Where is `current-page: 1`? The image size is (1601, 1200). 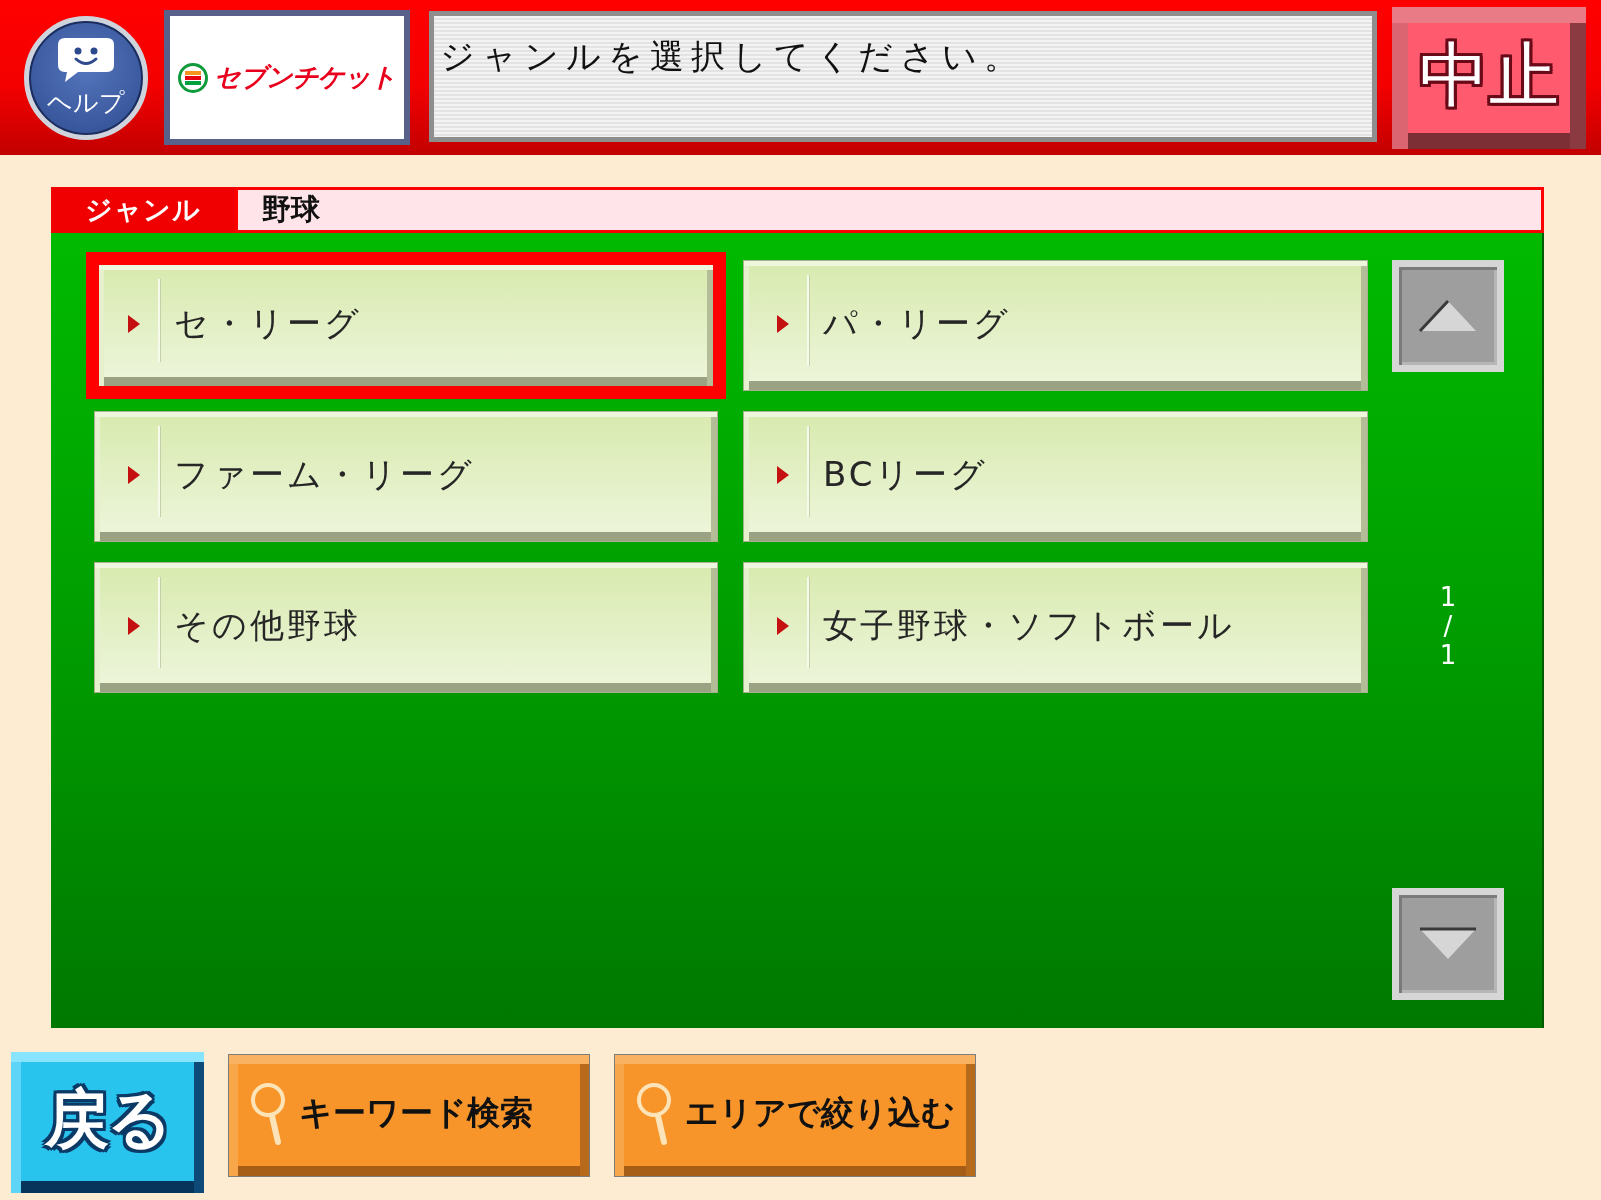 current-page: 1 is located at coordinates (1448, 597).